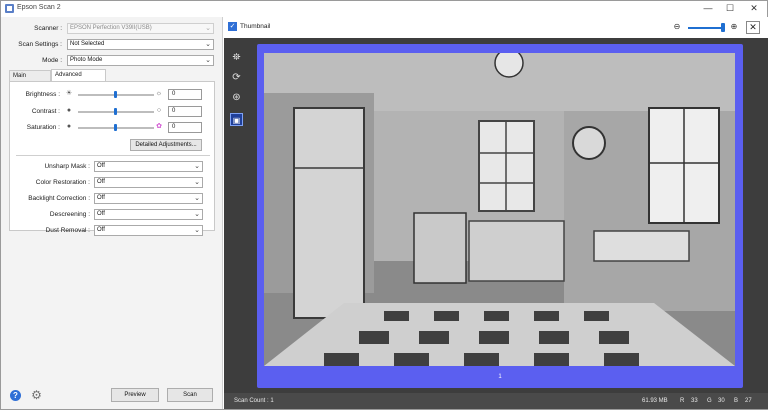 This screenshot has width=768, height=410. I want to click on select-area-icon: ▣, so click(236, 119).